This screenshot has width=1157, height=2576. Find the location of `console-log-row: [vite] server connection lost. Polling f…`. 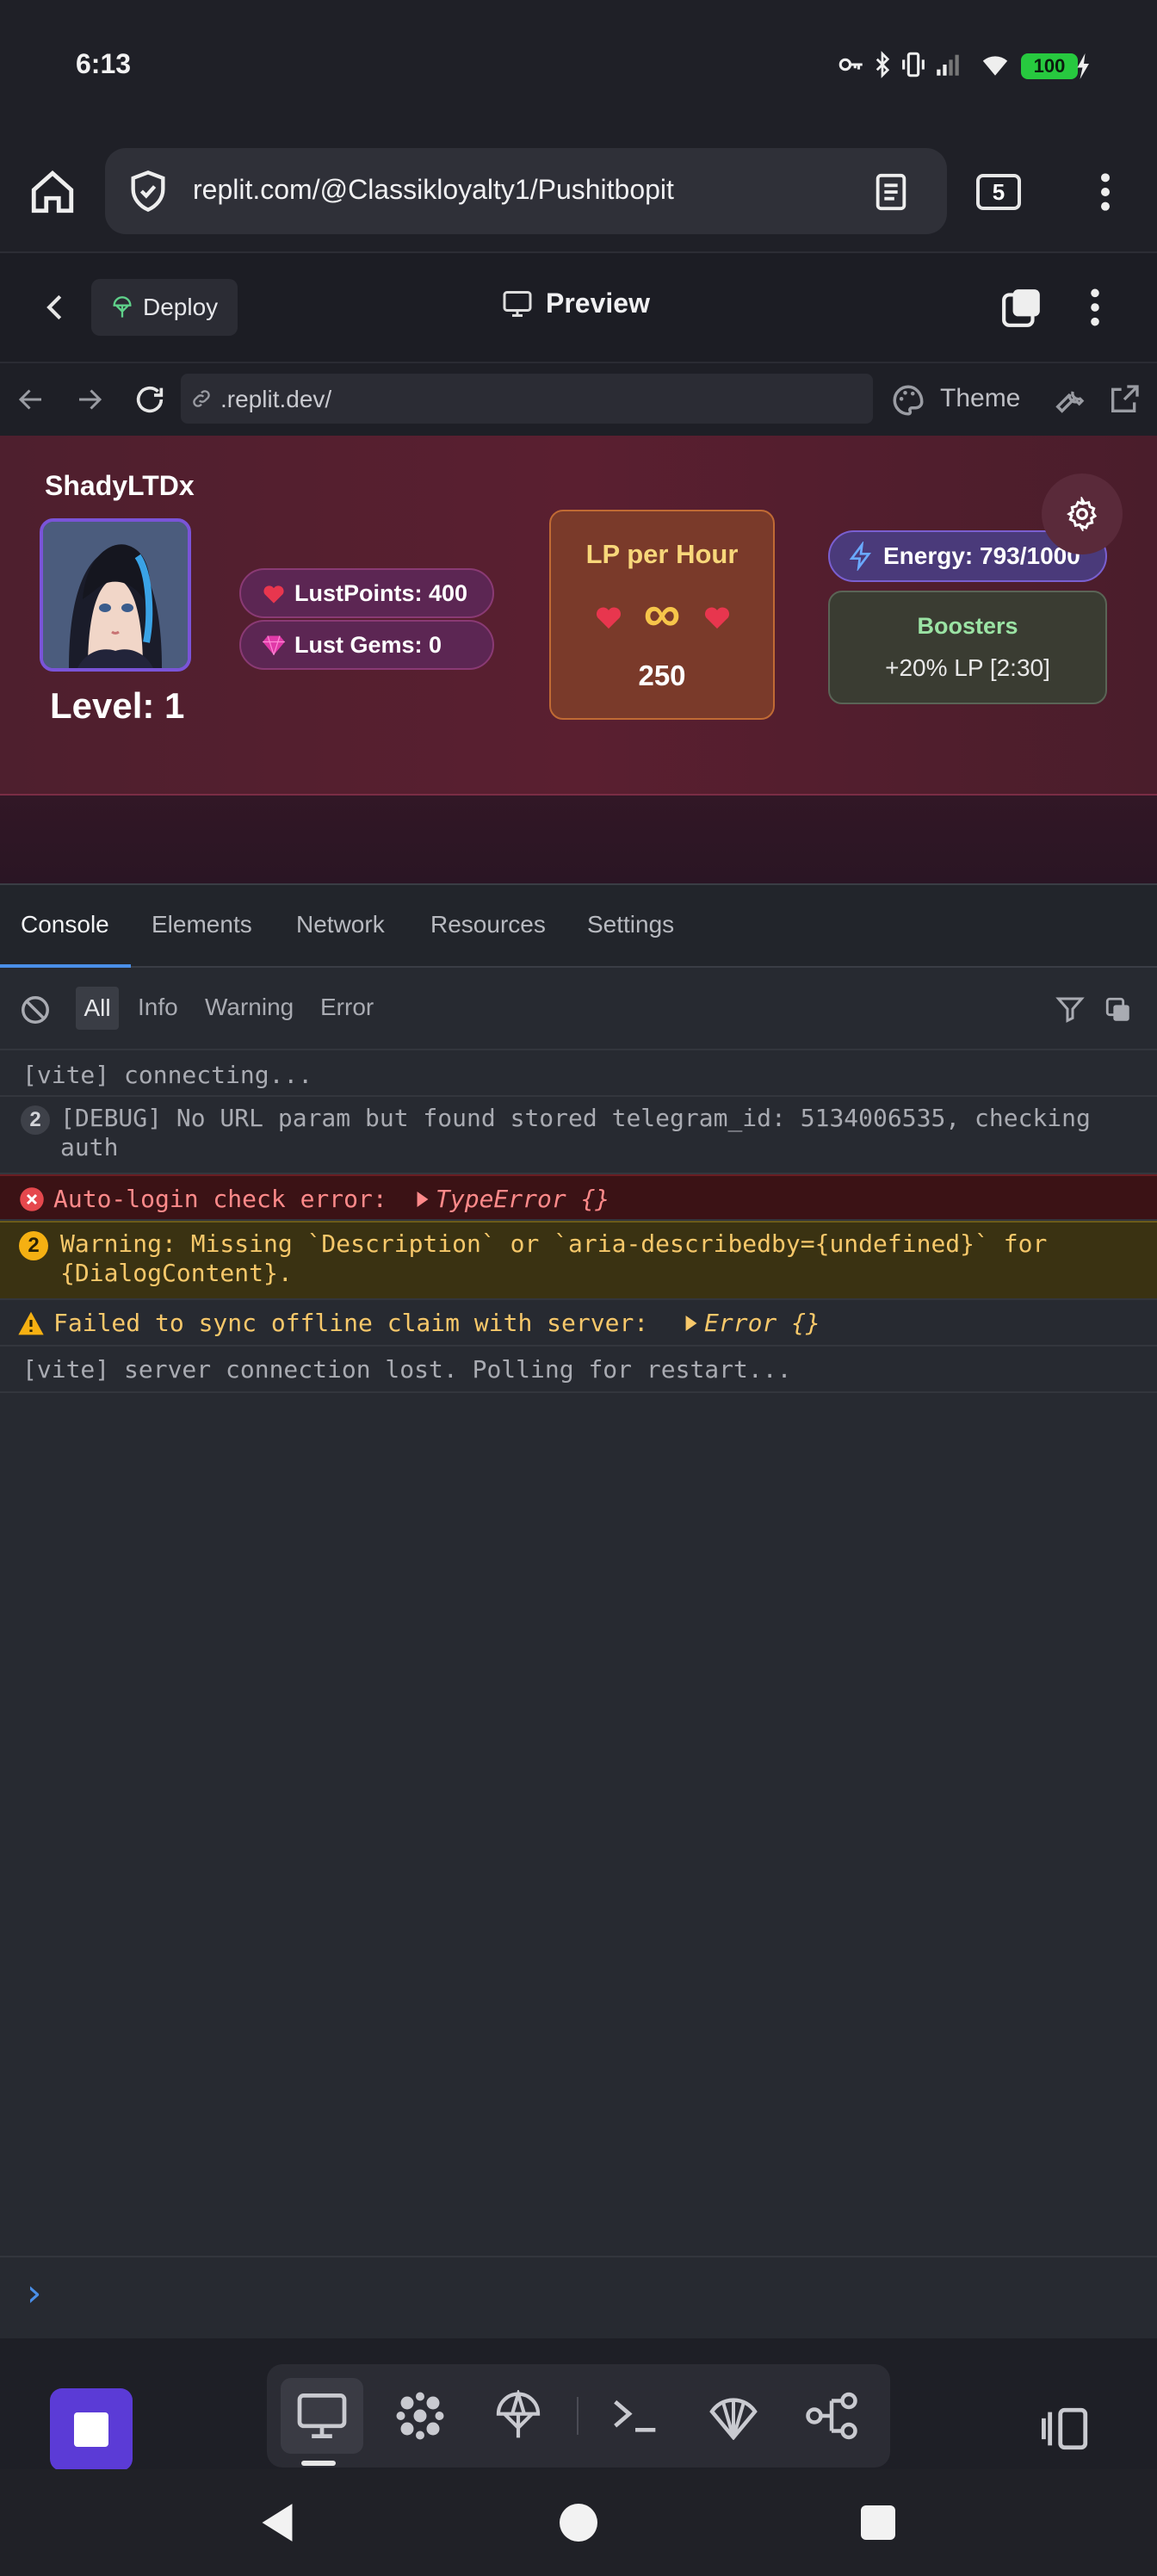

console-log-row: [vite] server connection lost. Polling f… is located at coordinates (579, 1370).